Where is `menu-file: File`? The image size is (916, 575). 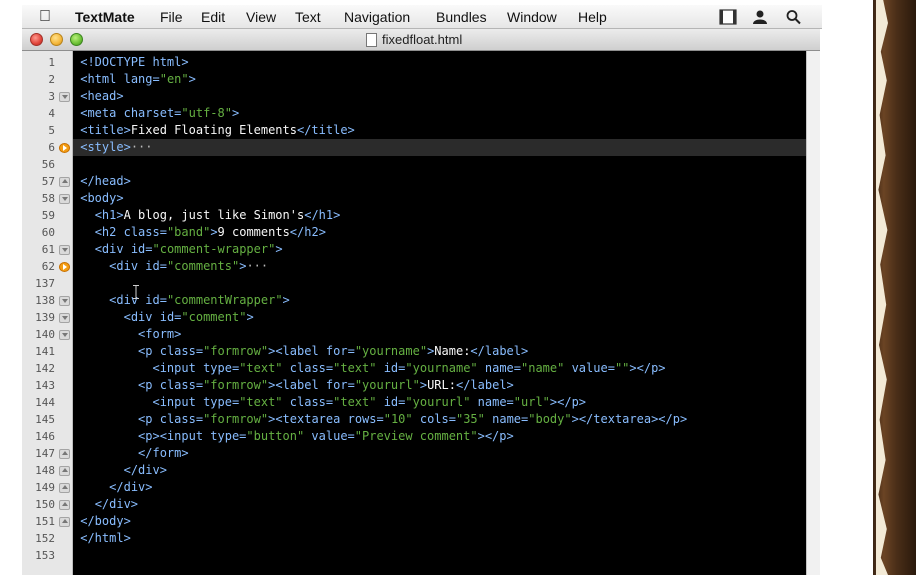
menu-file: File is located at coordinates (171, 17).